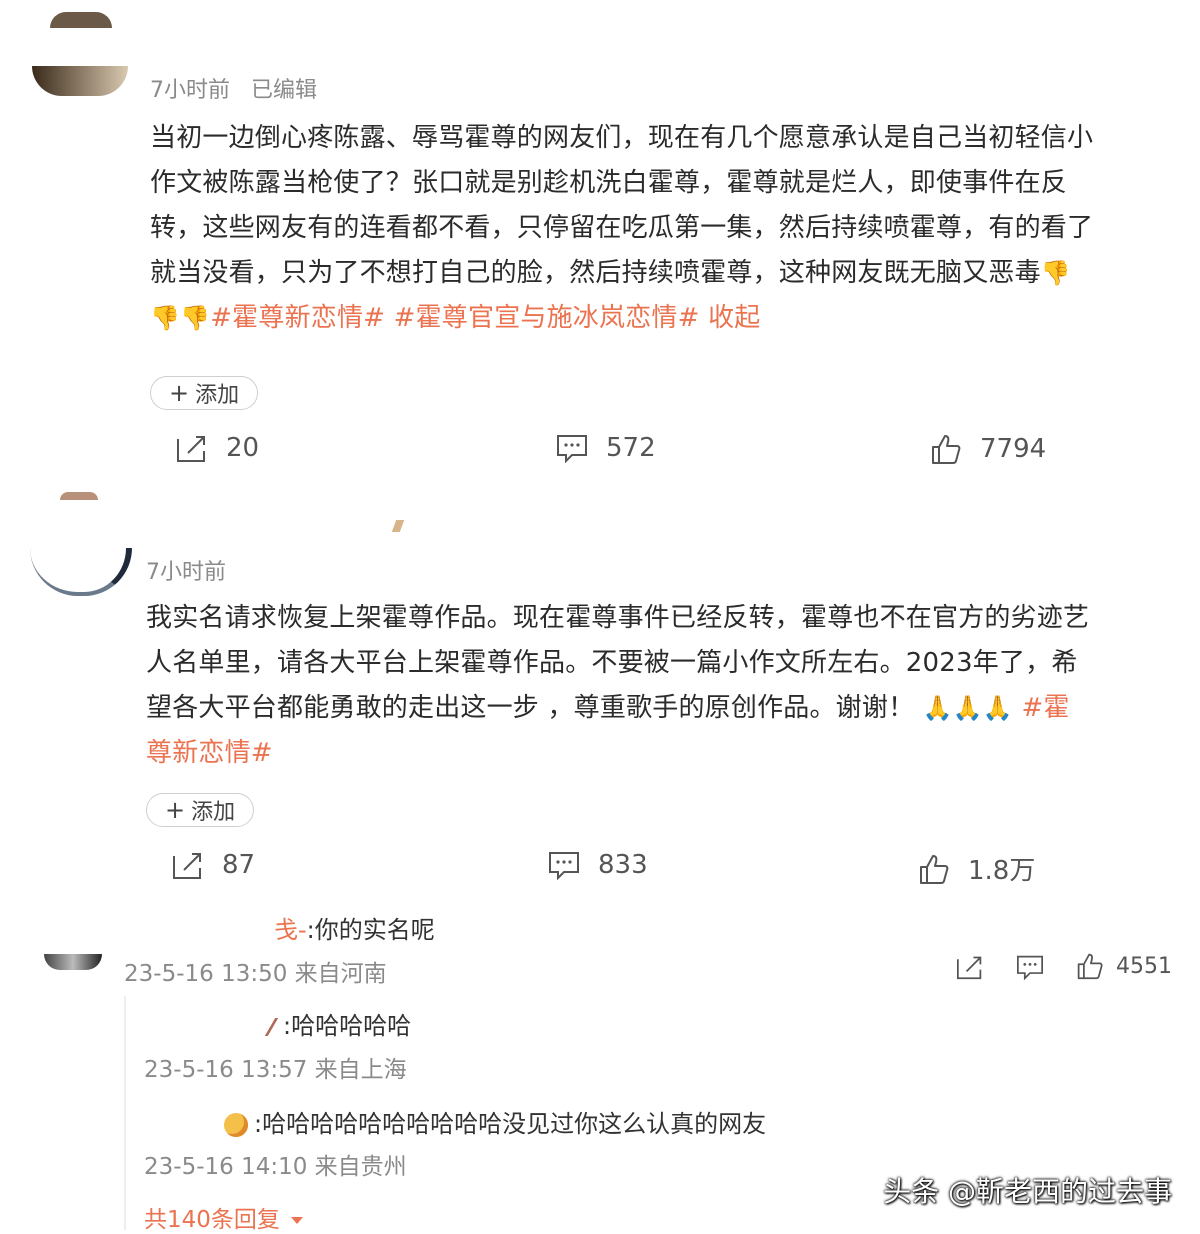 This screenshot has width=1200, height=1234. I want to click on hashtag-link: #霍, so click(1045, 708).